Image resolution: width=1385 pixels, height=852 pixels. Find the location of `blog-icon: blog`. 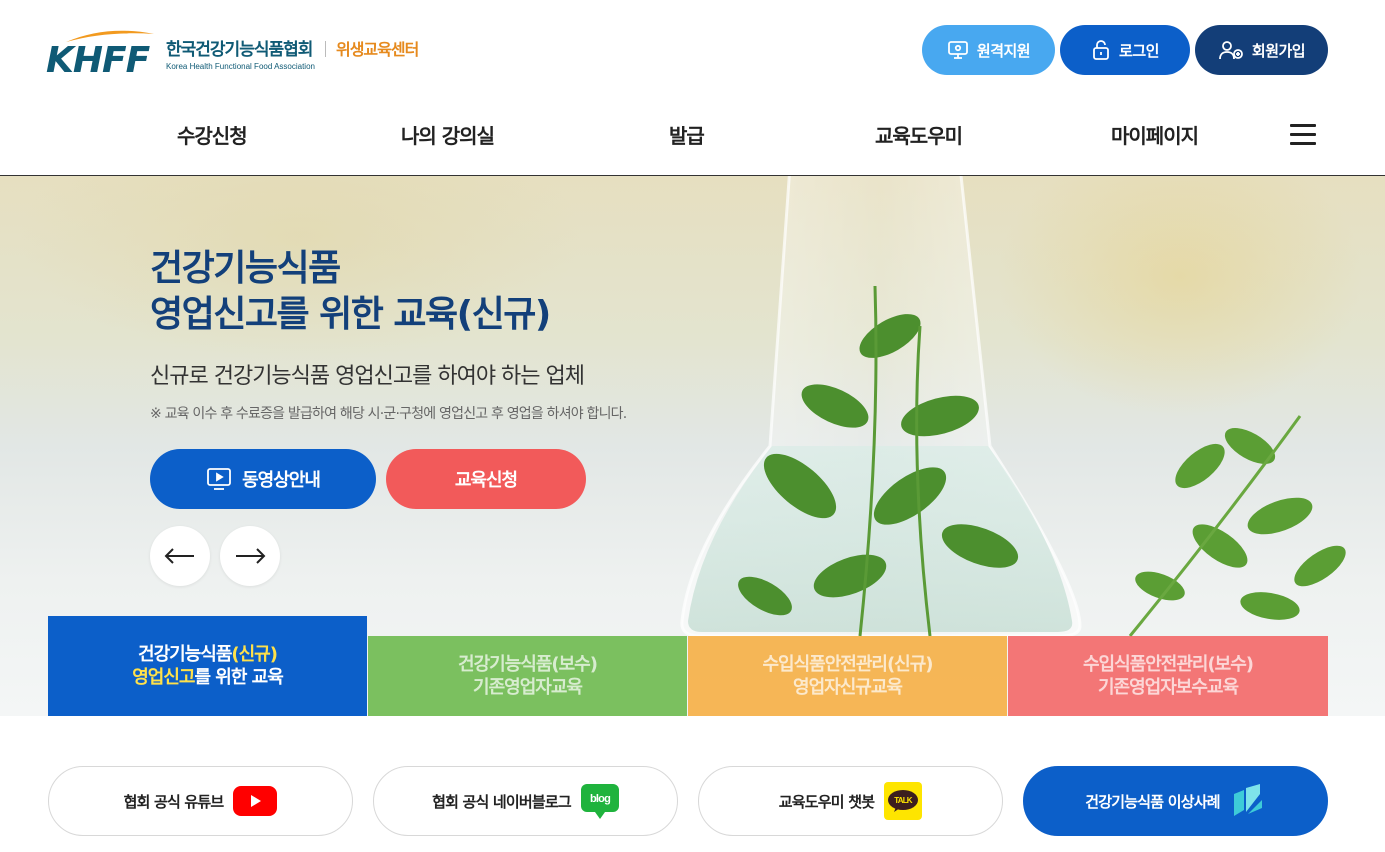

blog-icon: blog is located at coordinates (599, 801).